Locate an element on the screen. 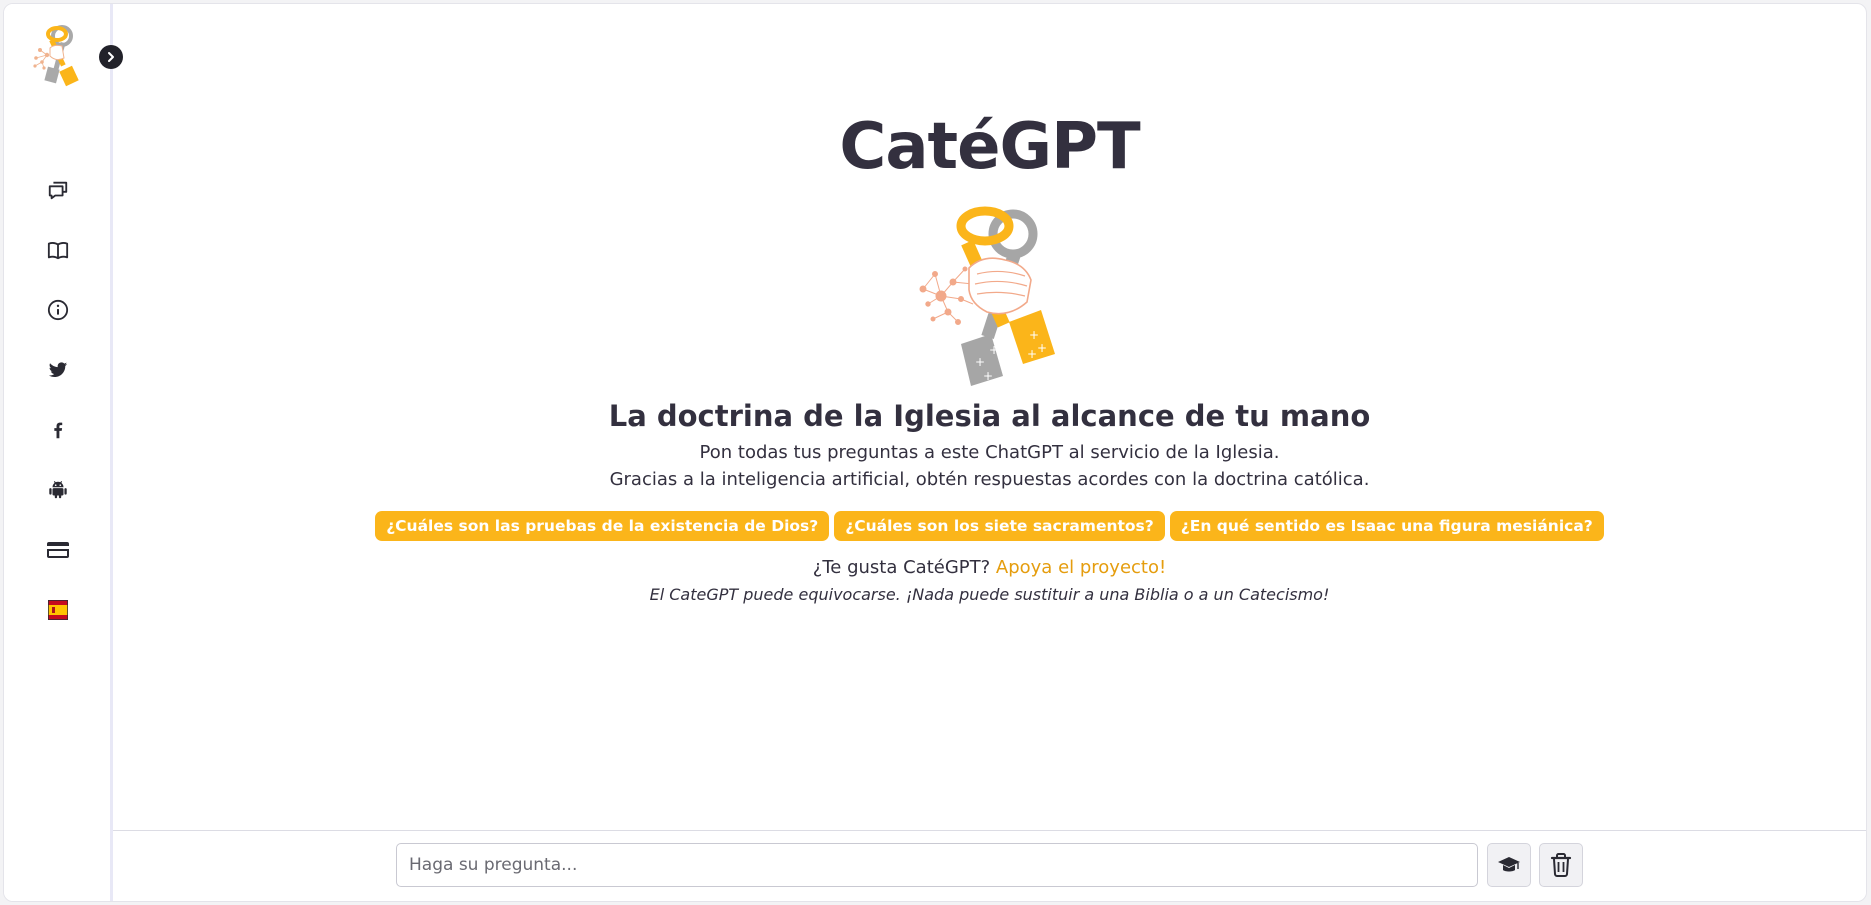 The width and height of the screenshot is (1871, 905). sidebar-item-chat is located at coordinates (58, 190).